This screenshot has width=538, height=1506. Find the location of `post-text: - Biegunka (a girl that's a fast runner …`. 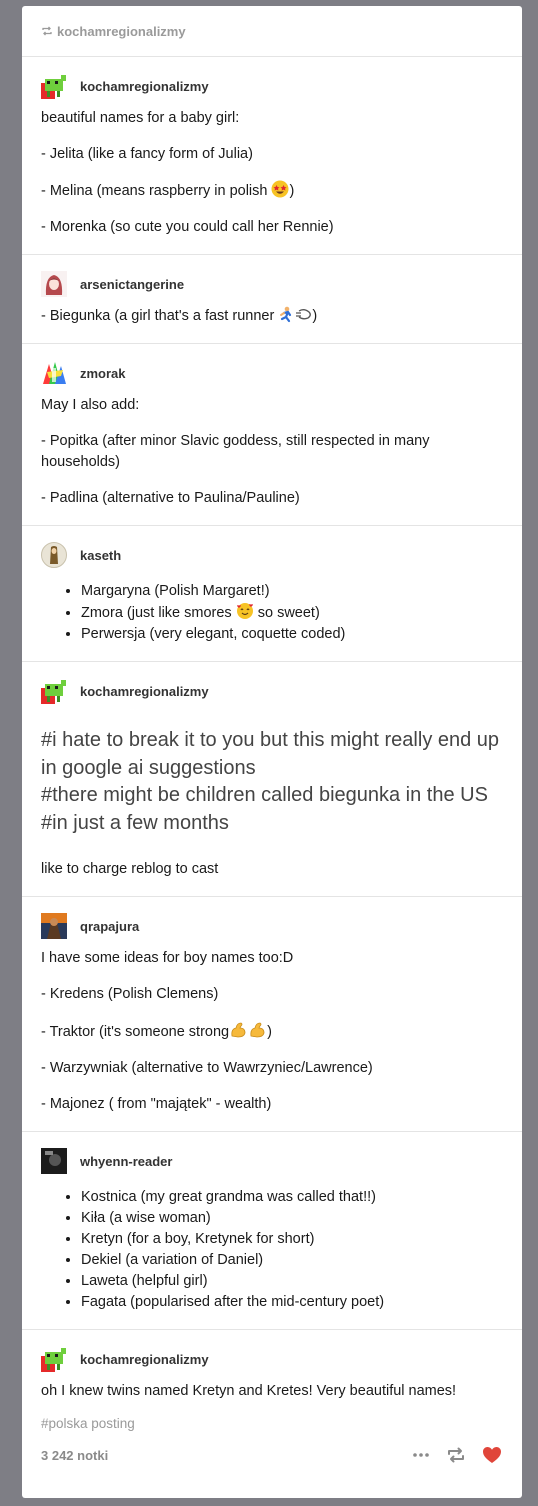

post-text: - Biegunka (a girl that's a fast runner … is located at coordinates (179, 315).